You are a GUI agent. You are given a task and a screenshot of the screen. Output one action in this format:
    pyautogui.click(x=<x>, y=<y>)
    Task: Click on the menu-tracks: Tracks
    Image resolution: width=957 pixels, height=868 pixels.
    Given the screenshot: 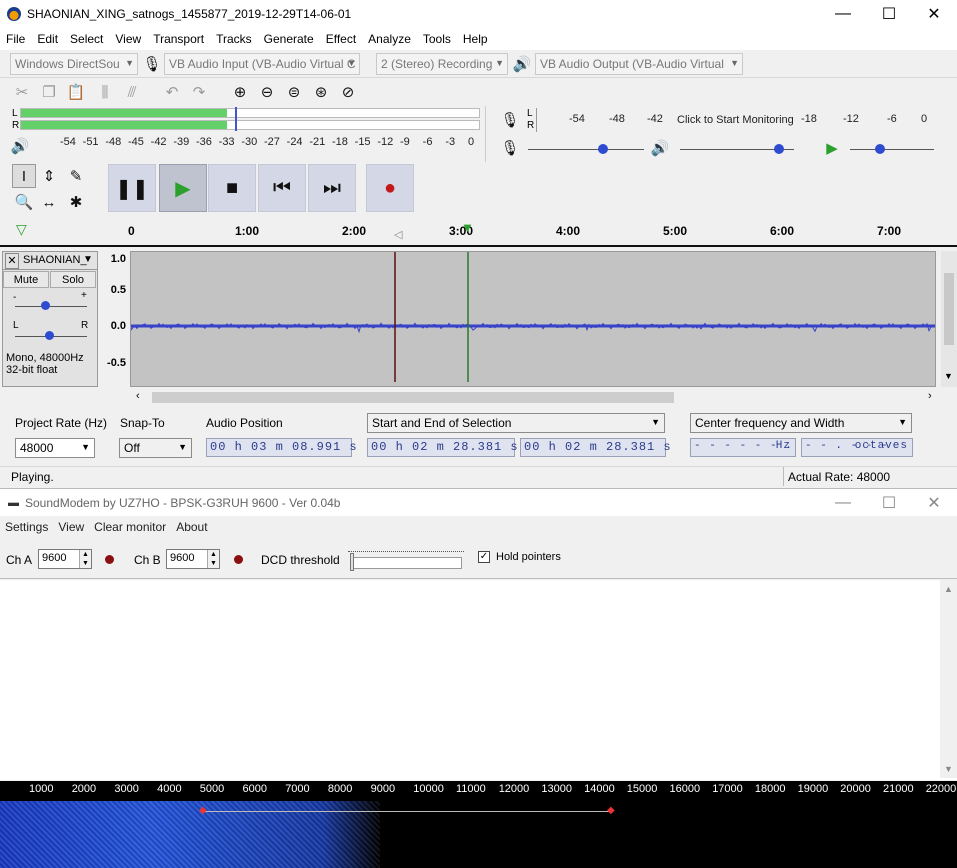 What is the action you would take?
    pyautogui.click(x=234, y=39)
    